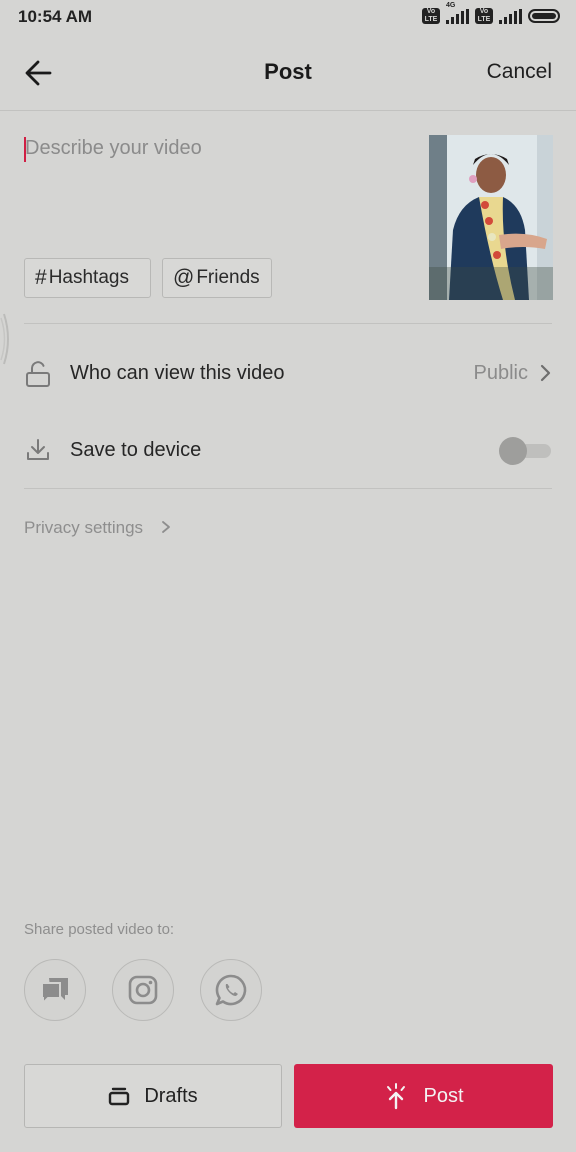 The image size is (576, 1152). Describe the element at coordinates (55, 16) in the screenshot. I see `status-time: 10:54 AM` at that location.